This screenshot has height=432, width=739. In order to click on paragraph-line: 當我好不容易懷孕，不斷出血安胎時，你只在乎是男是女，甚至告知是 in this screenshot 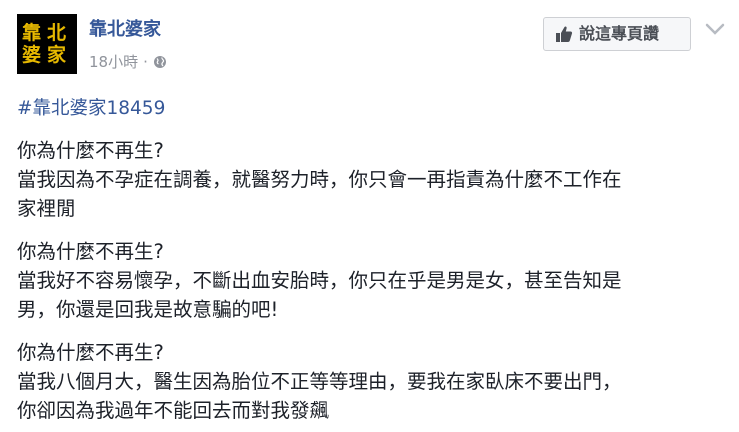, I will do `click(319, 280)`.